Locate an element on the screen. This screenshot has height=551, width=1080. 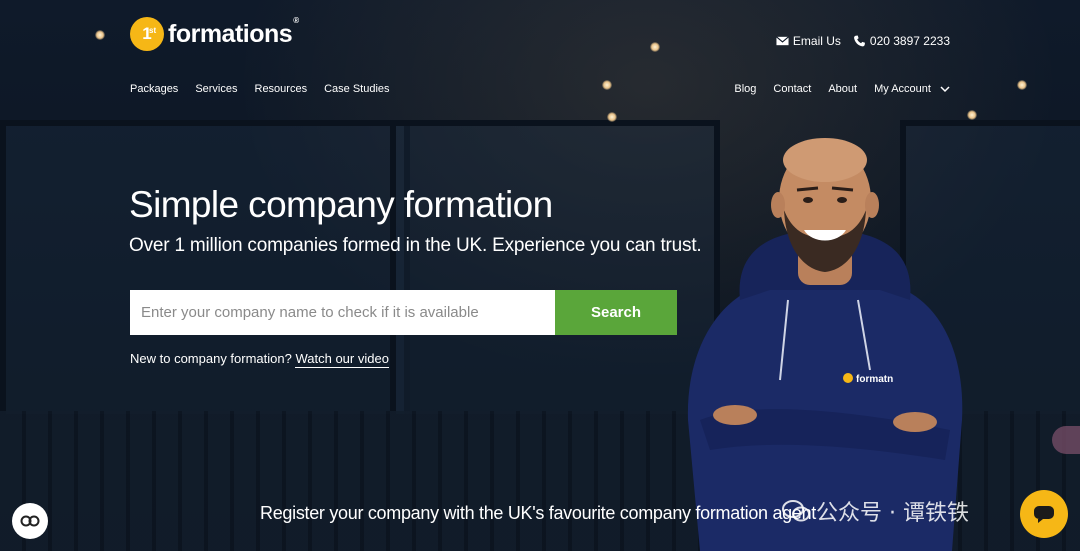
phone-link: 020 3897 2233 is located at coordinates (901, 41).